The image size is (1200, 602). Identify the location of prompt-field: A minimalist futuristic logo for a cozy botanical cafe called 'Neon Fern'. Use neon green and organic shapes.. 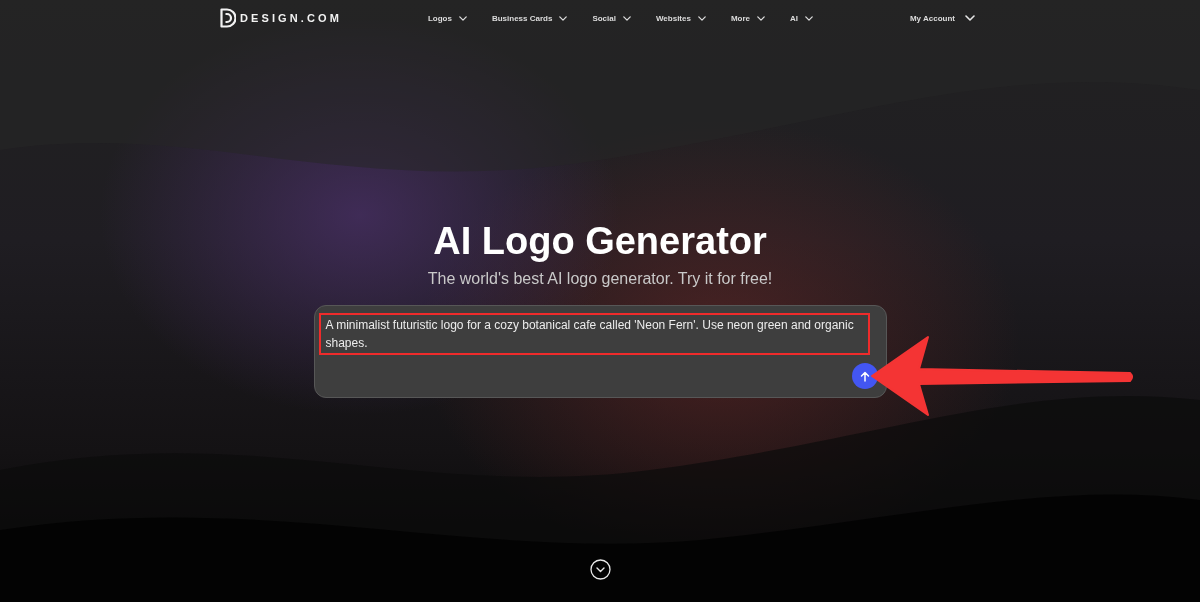
(600, 351).